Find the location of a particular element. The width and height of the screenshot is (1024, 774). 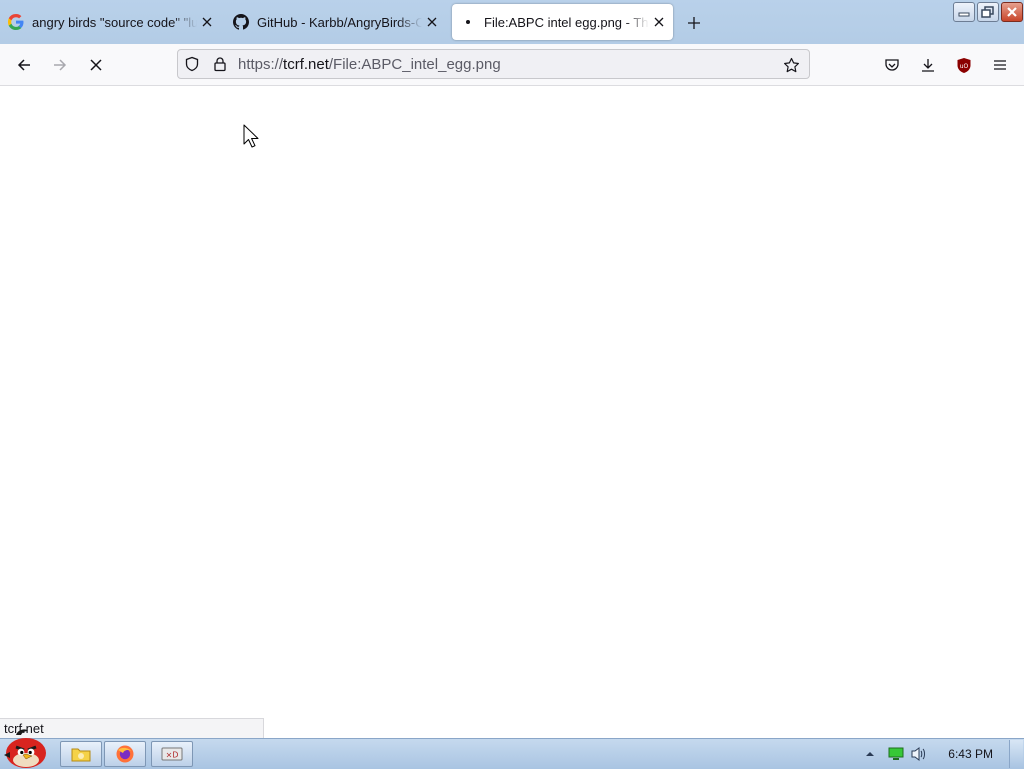

shield-icon is located at coordinates (192, 64).